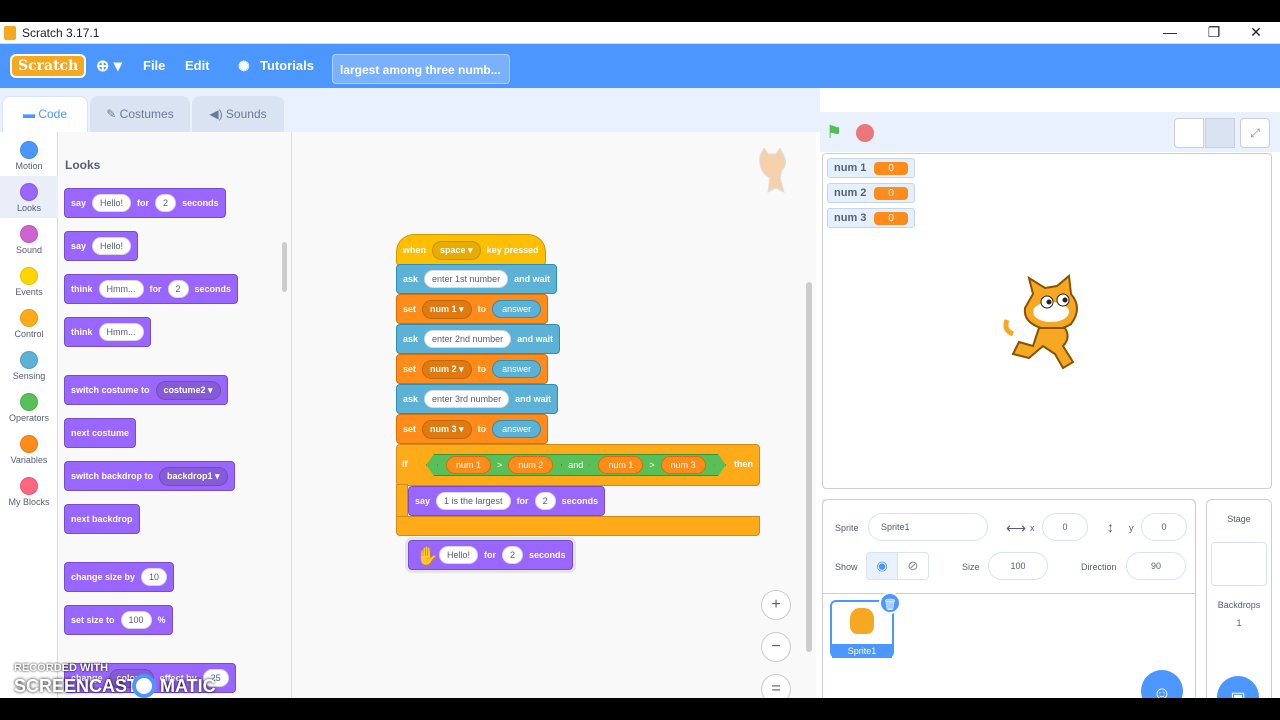  What do you see at coordinates (809, 467) in the screenshot?
I see `script-scrollbar` at bounding box center [809, 467].